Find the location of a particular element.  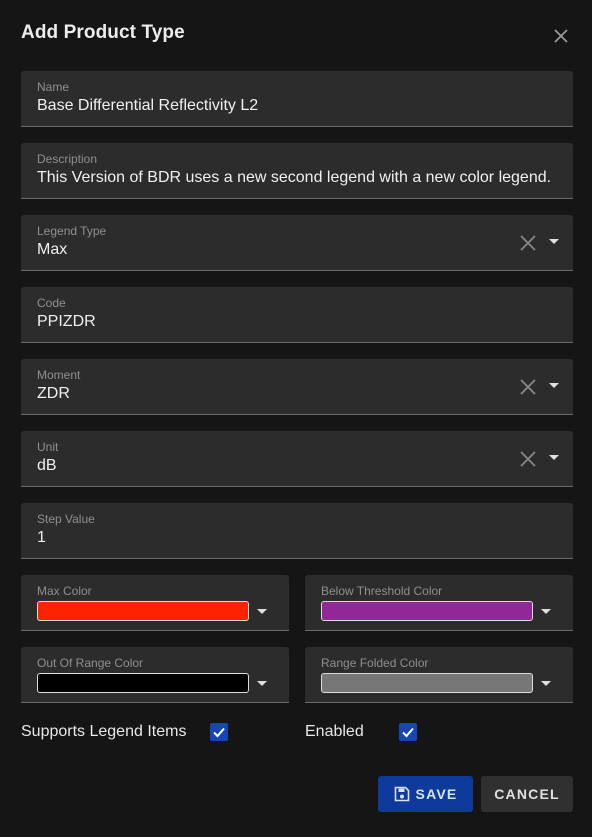

below-threshold-color-label: Below Threshold Color is located at coordinates (382, 591).